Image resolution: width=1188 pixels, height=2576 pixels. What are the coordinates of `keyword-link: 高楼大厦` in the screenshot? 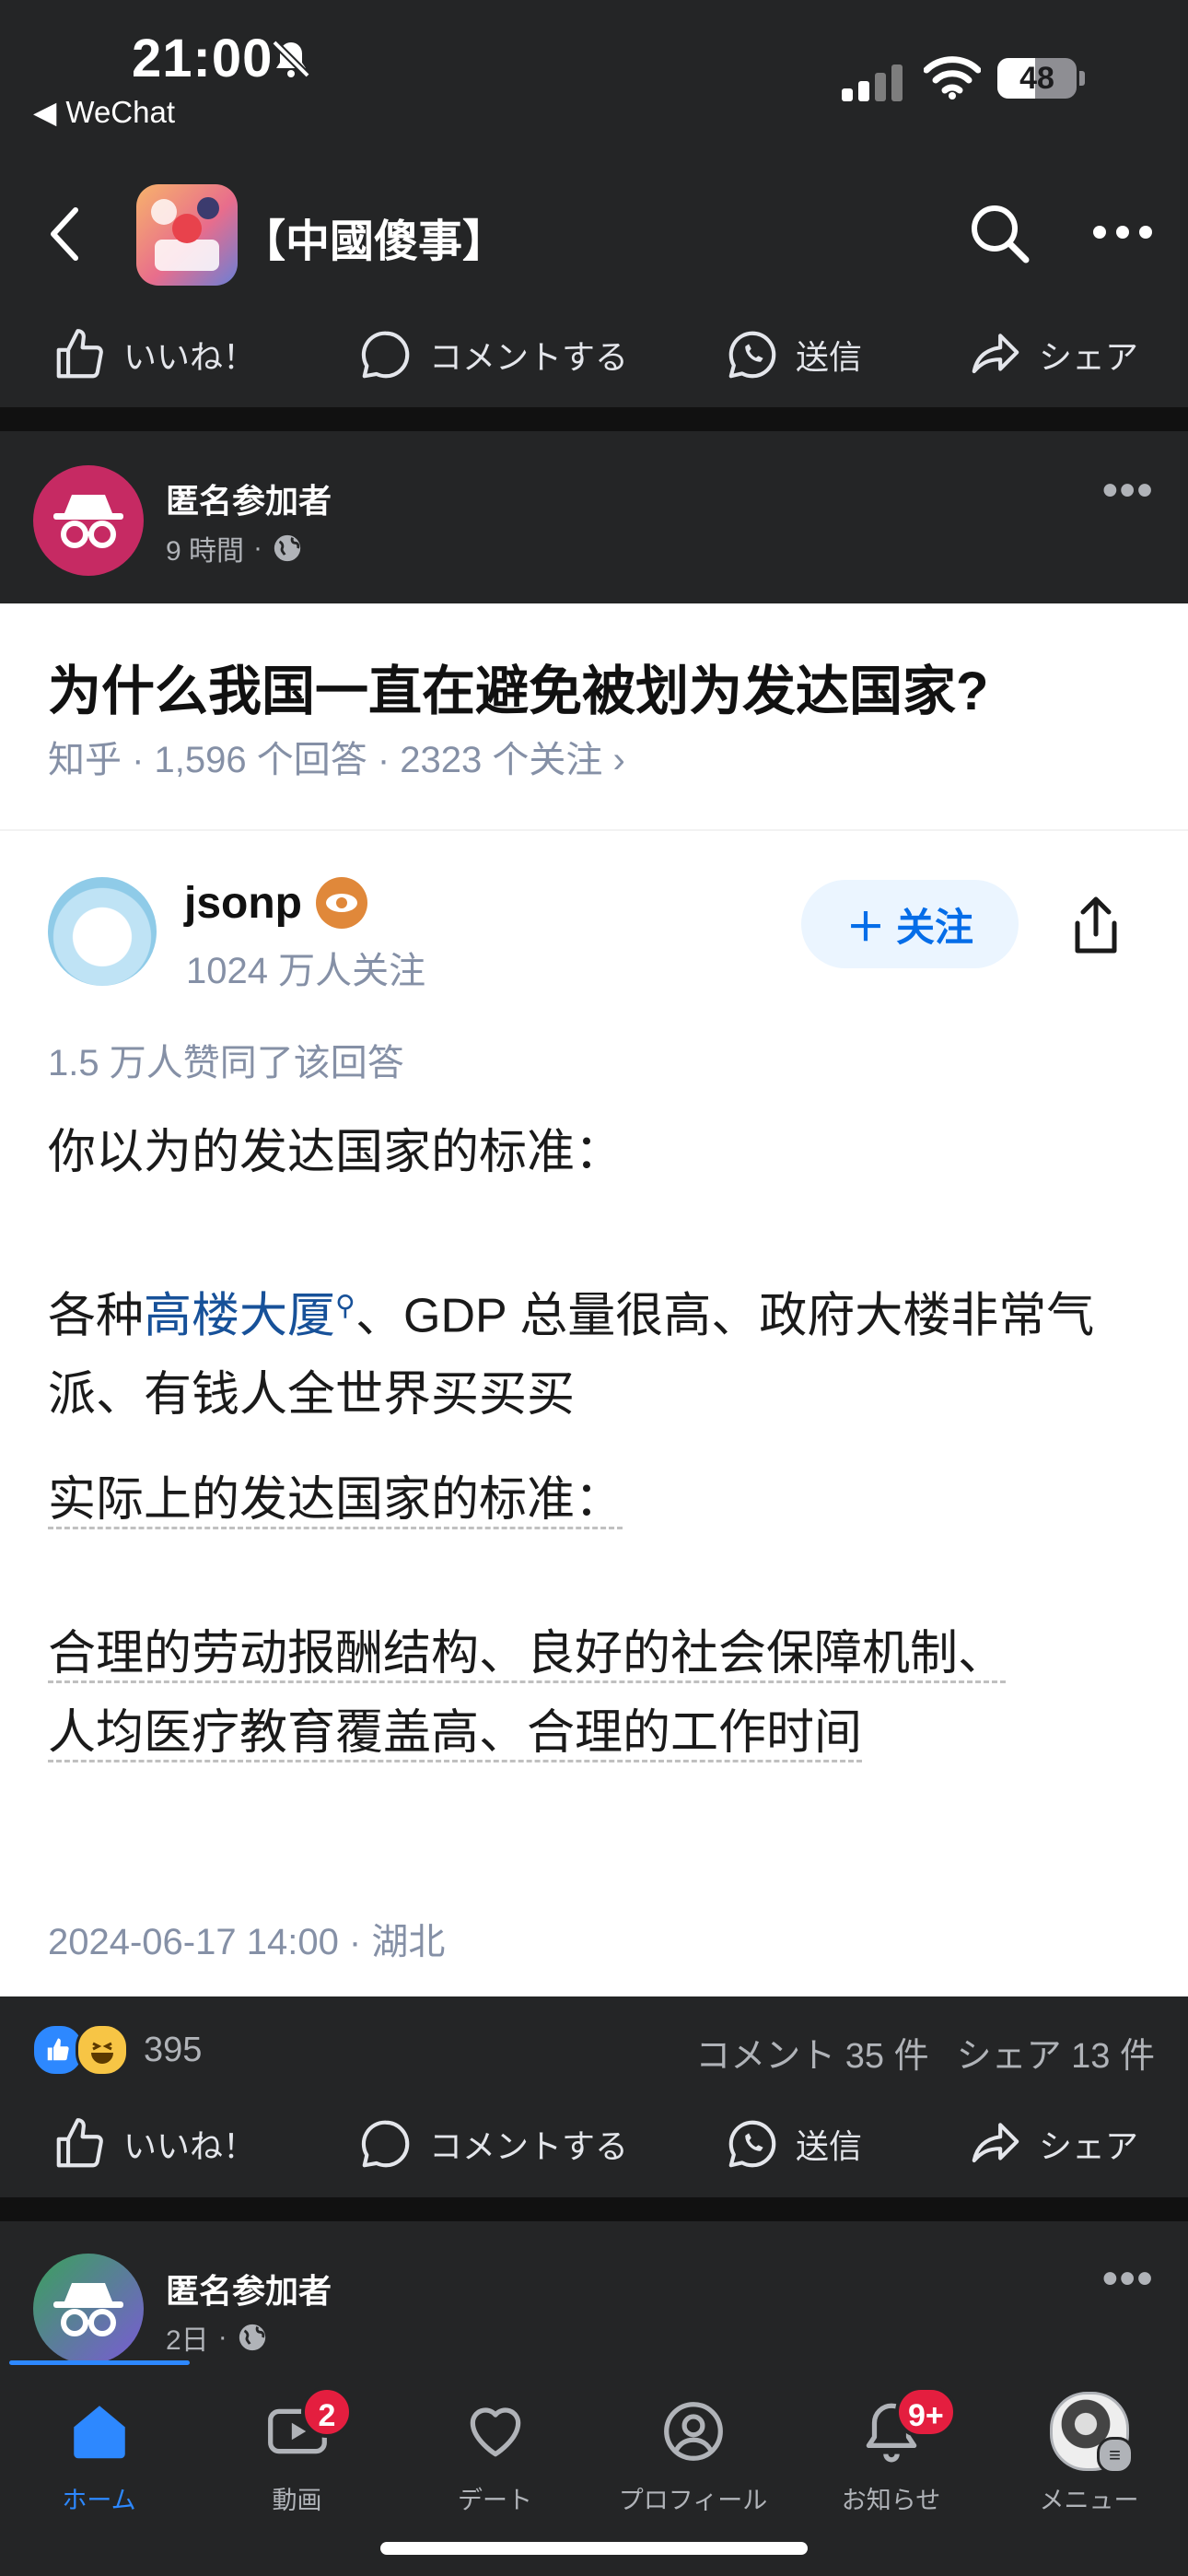 It's located at (240, 1316).